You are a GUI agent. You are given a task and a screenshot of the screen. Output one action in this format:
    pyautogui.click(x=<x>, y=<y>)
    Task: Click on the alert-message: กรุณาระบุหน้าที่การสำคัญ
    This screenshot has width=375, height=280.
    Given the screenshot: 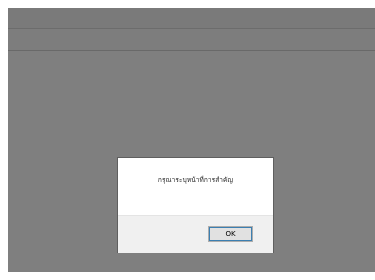 What is the action you would take?
    pyautogui.click(x=195, y=180)
    